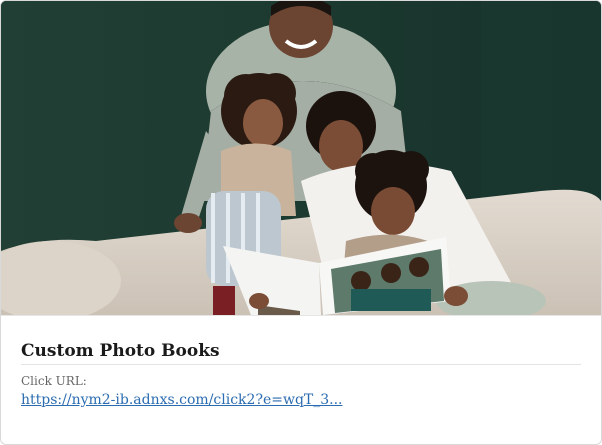 The image size is (602, 445). Describe the element at coordinates (120, 351) in the screenshot. I see `ad-title: Custom Photo Books` at that location.